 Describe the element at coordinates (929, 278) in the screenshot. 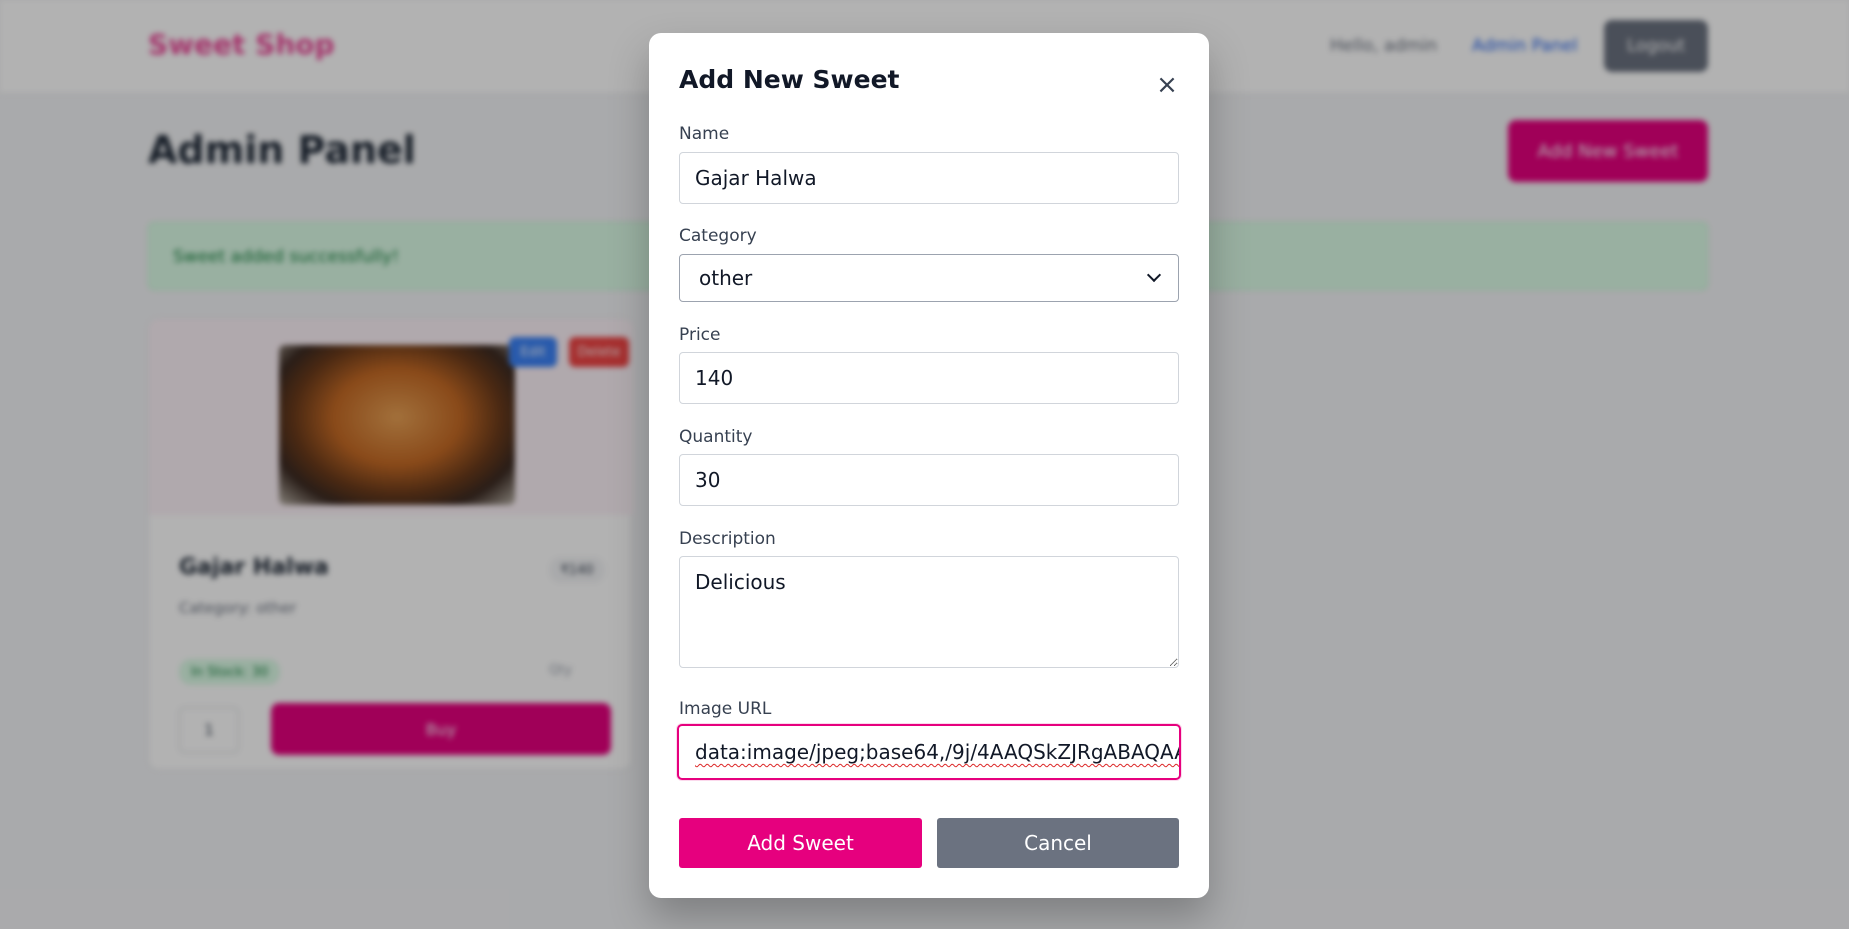

I see `category-select: other` at that location.